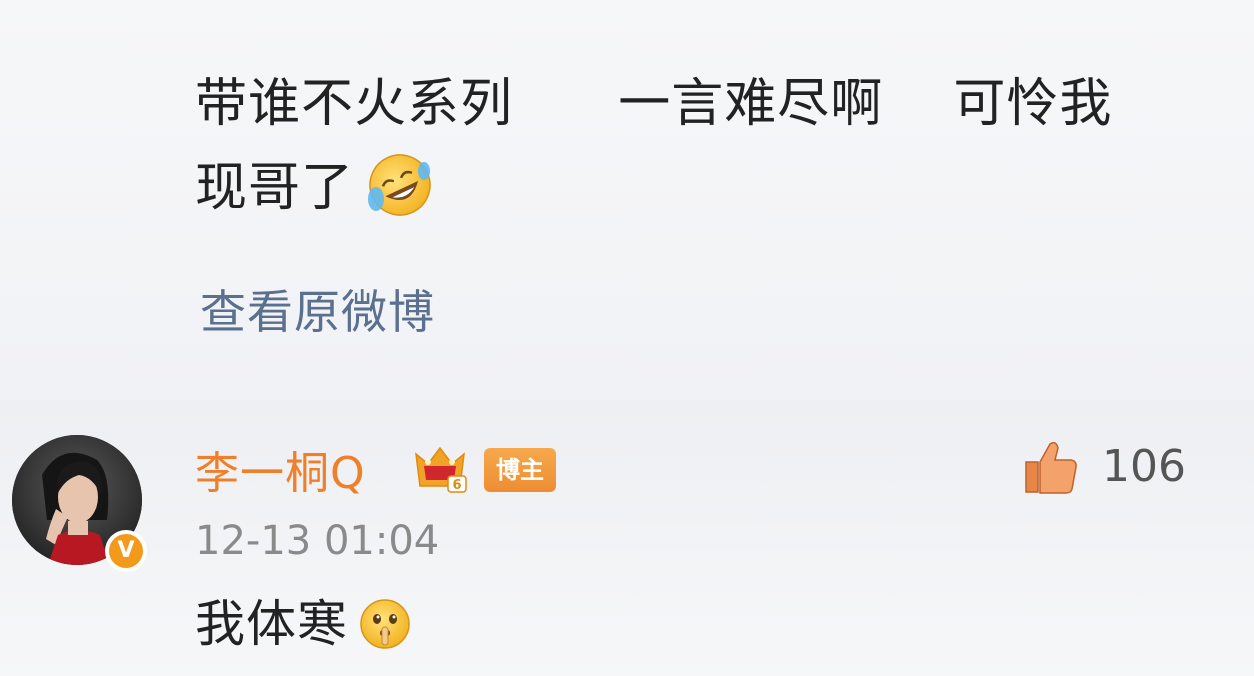 Image resolution: width=1254 pixels, height=676 pixels. What do you see at coordinates (317, 309) in the screenshot?
I see `view-original-link: 查看原微博` at bounding box center [317, 309].